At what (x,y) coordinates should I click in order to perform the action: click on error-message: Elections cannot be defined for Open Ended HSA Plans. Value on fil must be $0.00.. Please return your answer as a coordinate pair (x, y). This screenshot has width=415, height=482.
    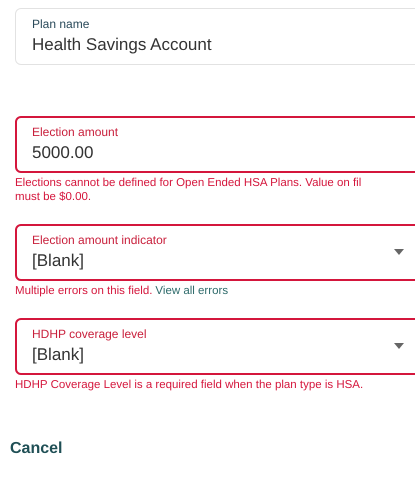
    Looking at the image, I should click on (188, 190).